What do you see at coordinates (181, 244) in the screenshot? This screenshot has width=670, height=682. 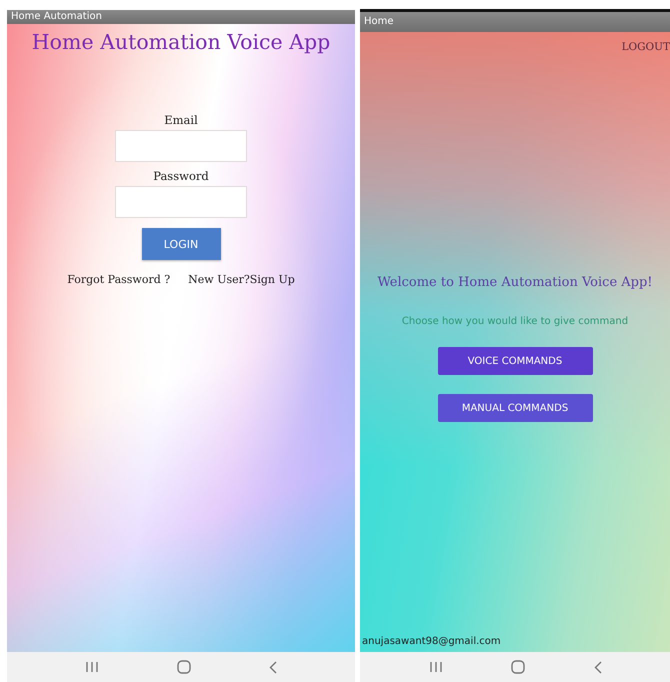 I see `login-button: LOGIN` at bounding box center [181, 244].